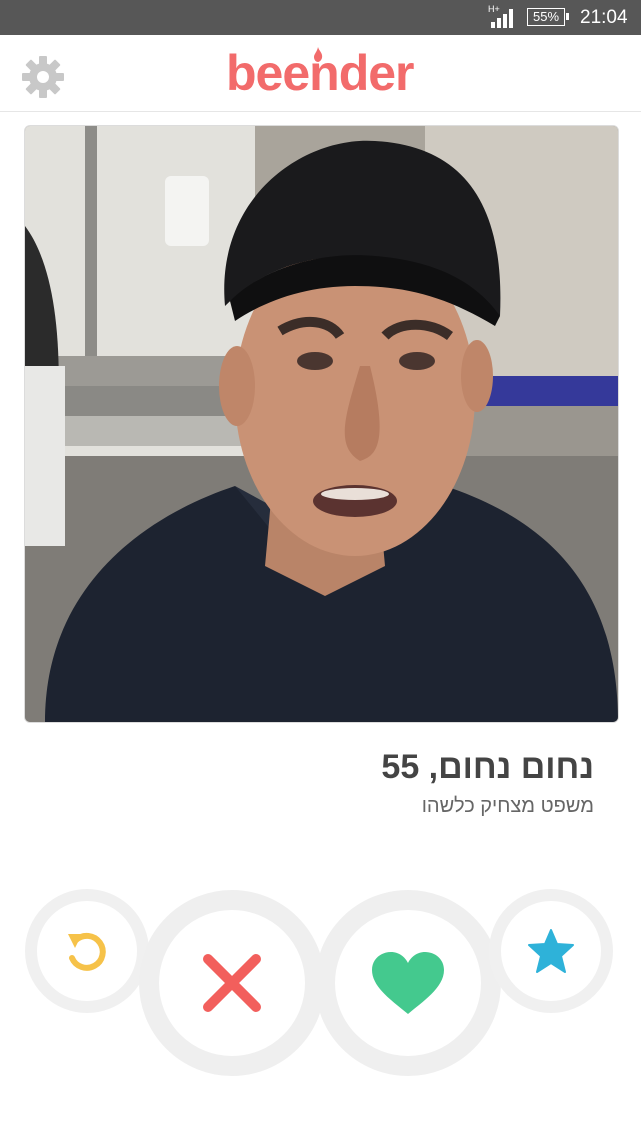 This screenshot has height=1124, width=641. Describe the element at coordinates (487, 767) in the screenshot. I see `profile-name-age: נחום נחום, 55` at that location.